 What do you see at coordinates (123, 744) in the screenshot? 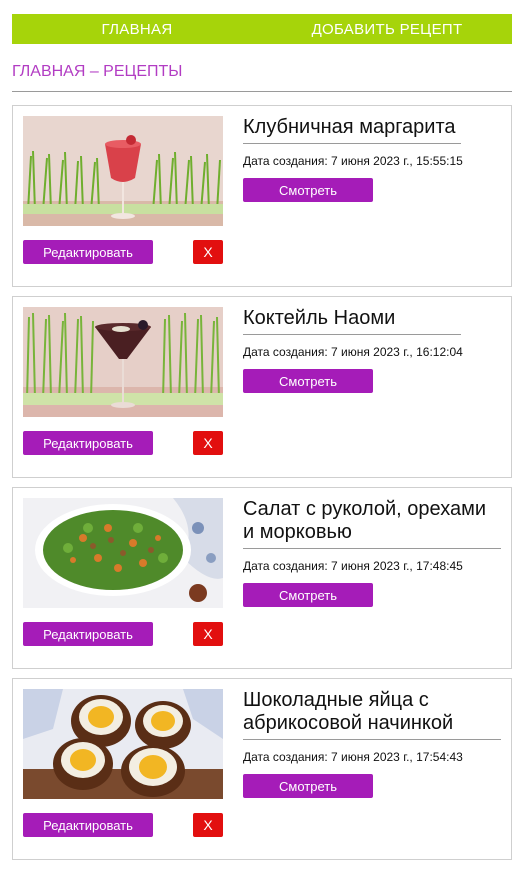
I see `recipe-image-chocolate-eggs` at bounding box center [123, 744].